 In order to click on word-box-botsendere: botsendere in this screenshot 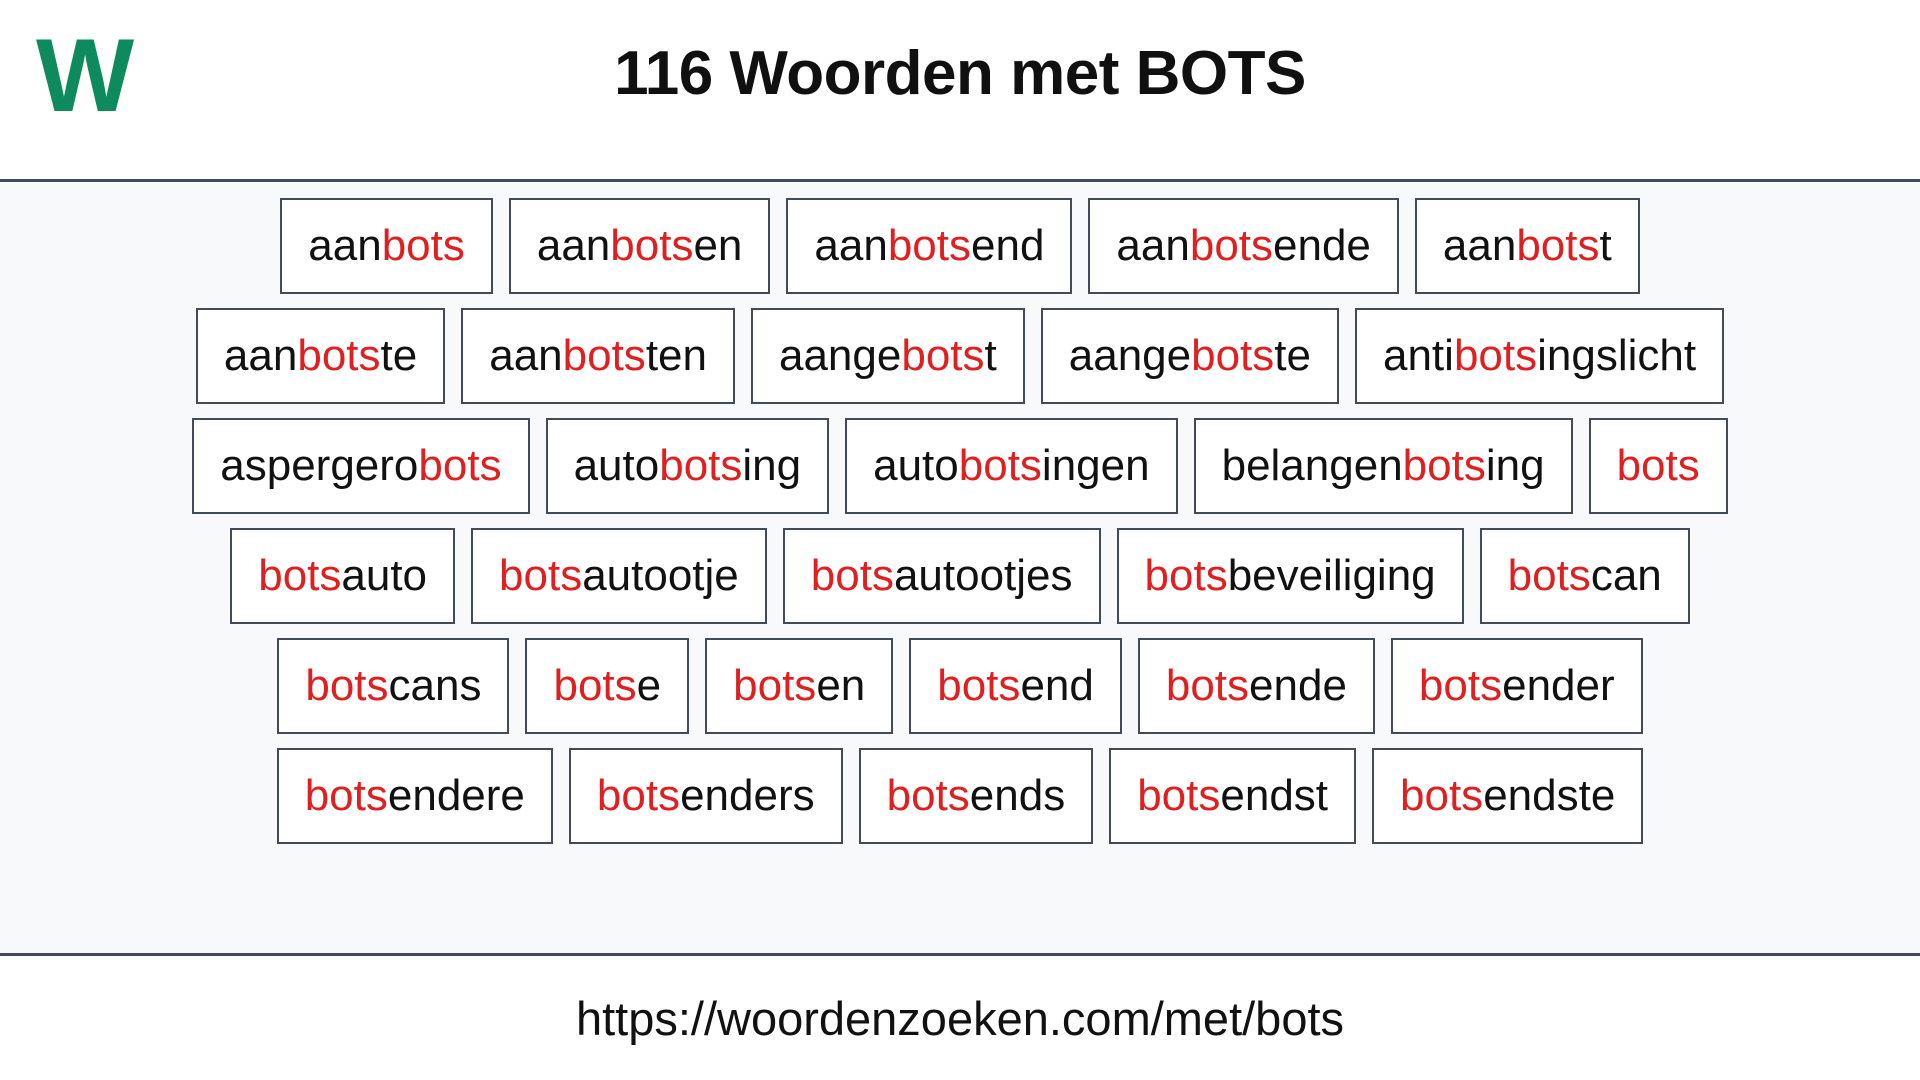, I will do `click(414, 796)`.